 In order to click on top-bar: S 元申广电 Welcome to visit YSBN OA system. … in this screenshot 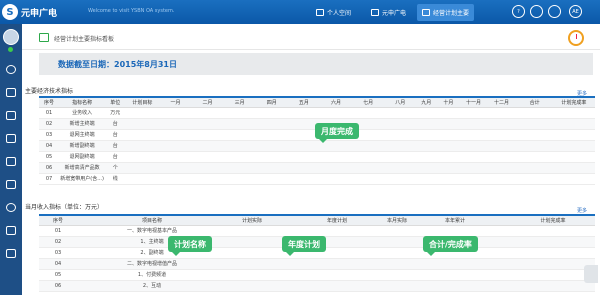, I will do `click(300, 12)`.